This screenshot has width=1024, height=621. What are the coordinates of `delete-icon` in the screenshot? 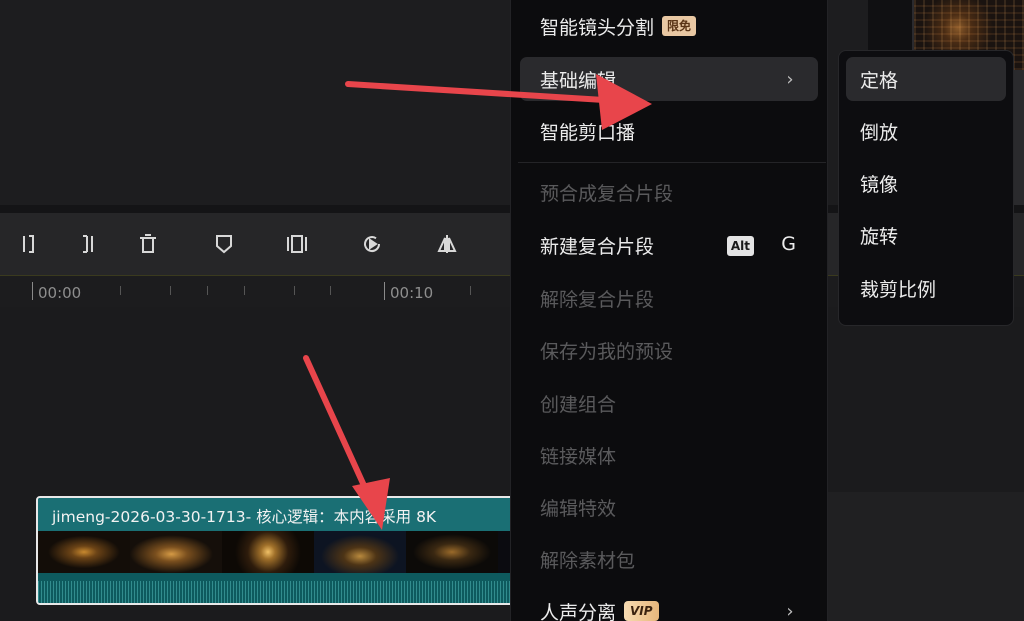 It's located at (148, 244).